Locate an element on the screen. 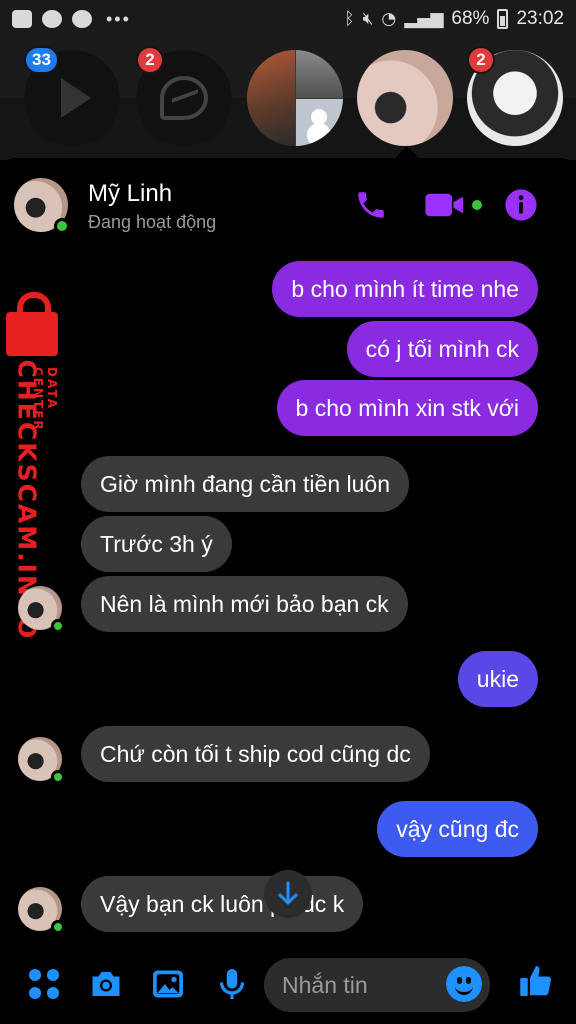 This screenshot has width=576, height=1024. info-button is located at coordinates (521, 207).